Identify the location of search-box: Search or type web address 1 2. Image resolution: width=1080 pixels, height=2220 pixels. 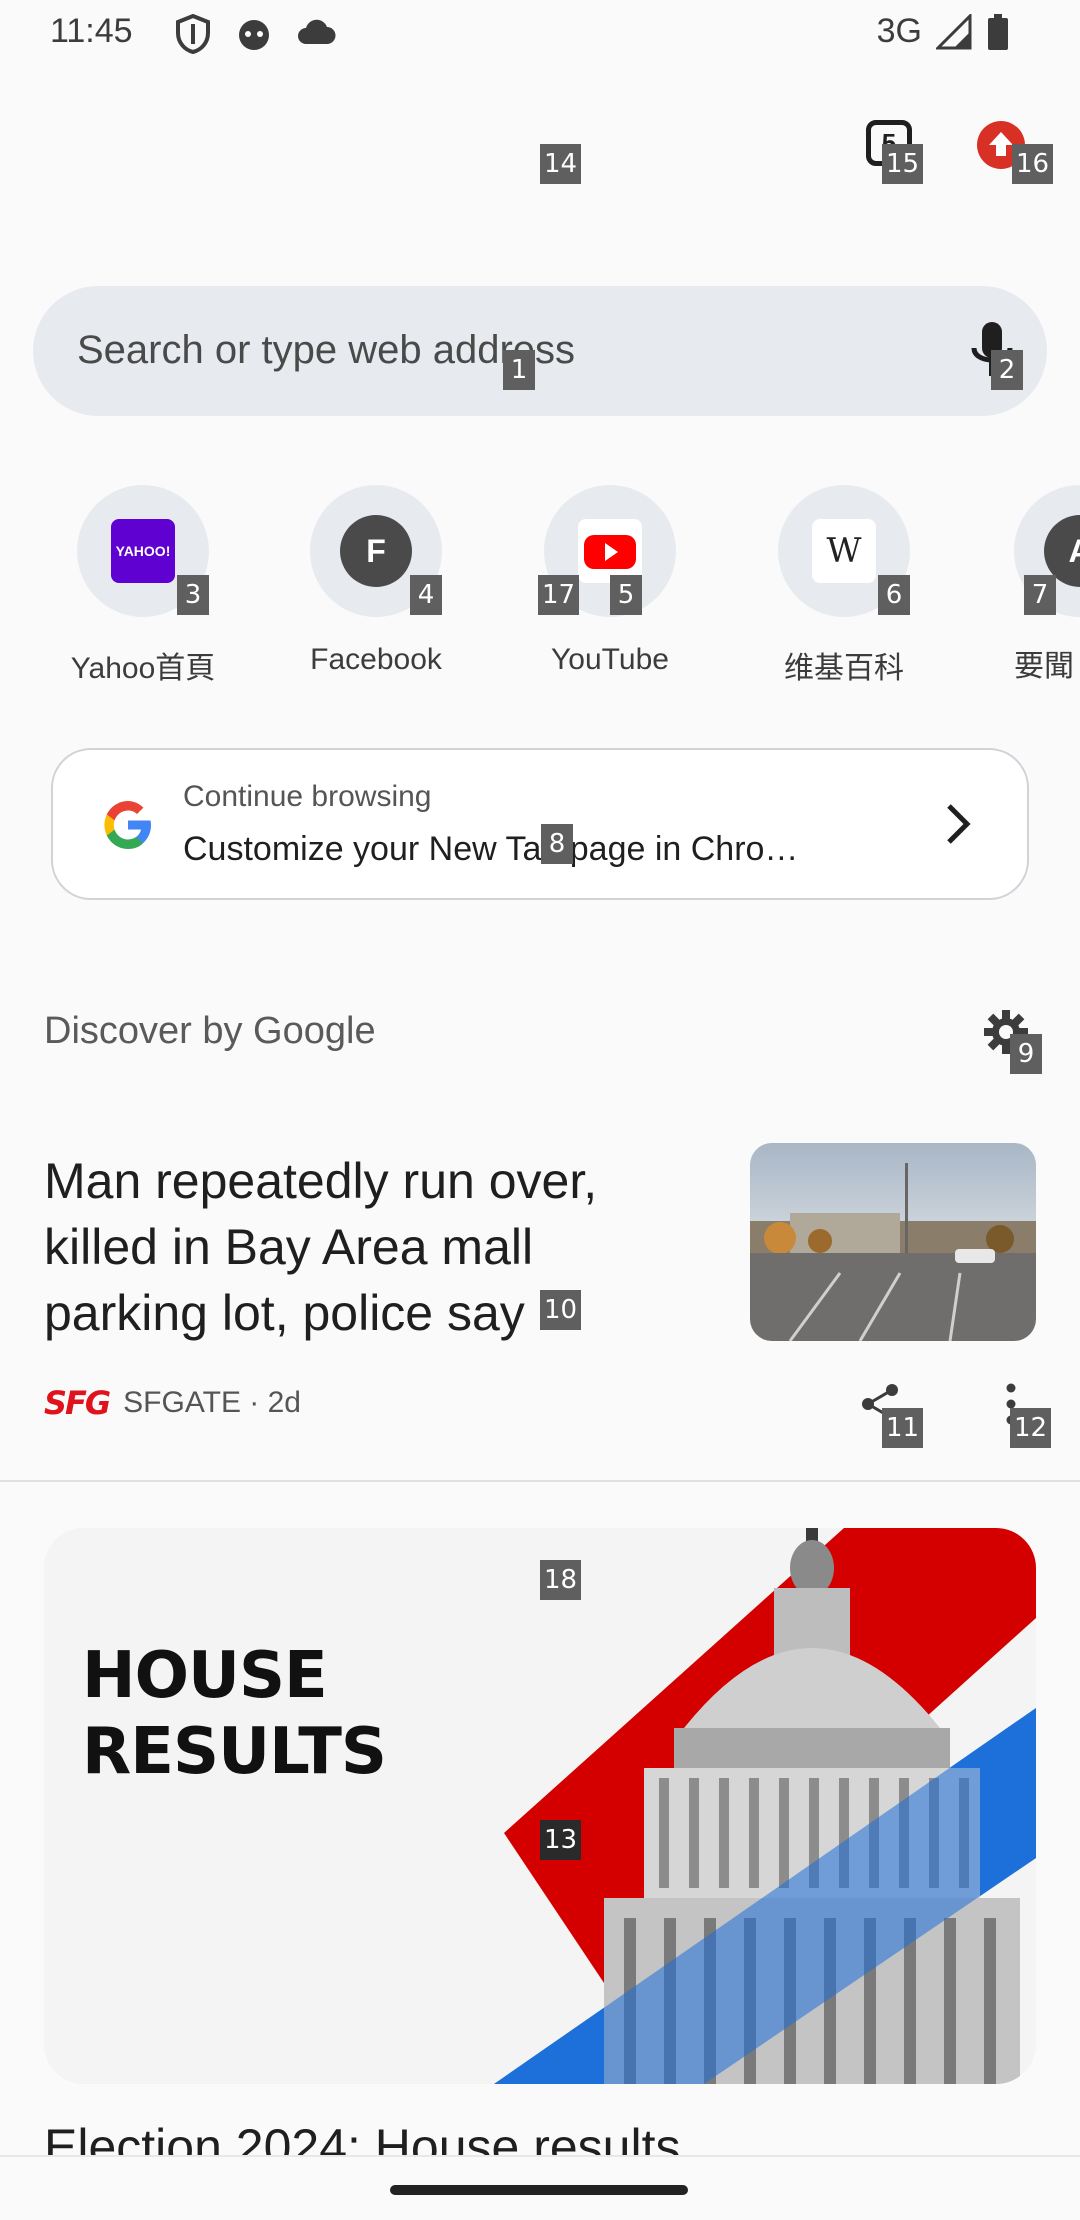
(540, 351).